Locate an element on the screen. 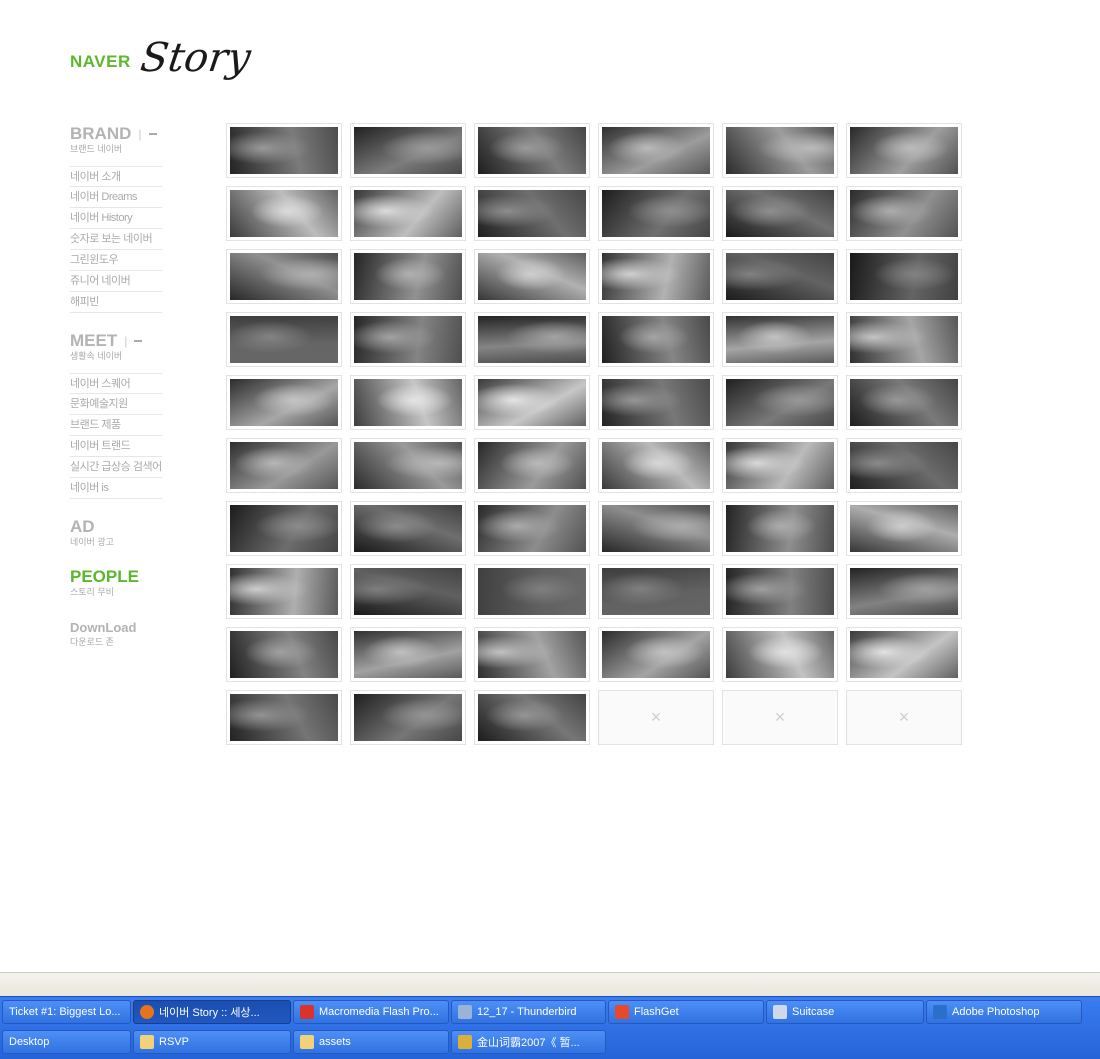  sidebar-menu-item: 숫자로 보는 네이버 is located at coordinates (116, 239).